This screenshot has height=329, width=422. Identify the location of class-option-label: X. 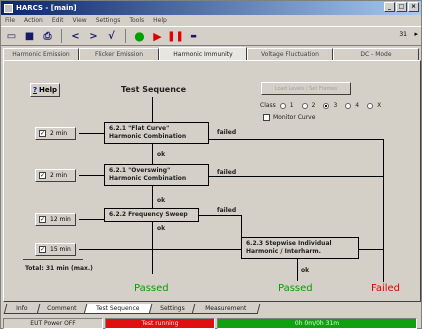
(379, 105).